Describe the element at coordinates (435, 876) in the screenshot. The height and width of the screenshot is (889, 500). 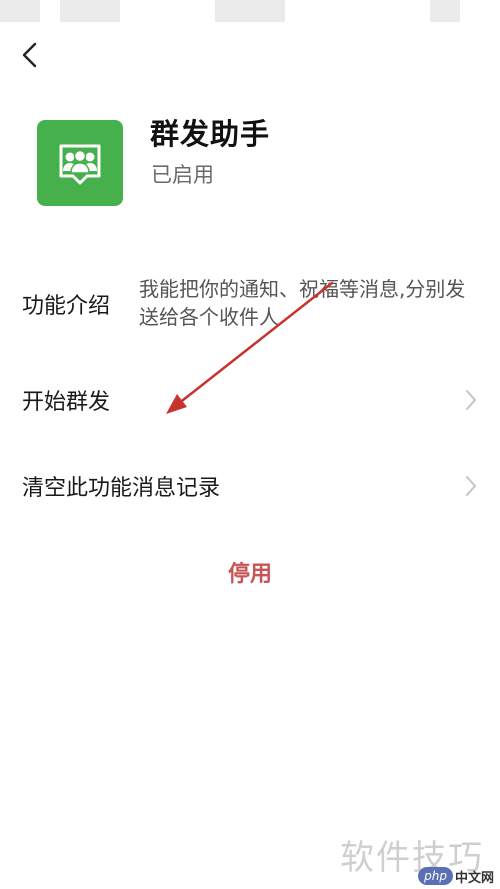
I see `site-logo: php` at that location.